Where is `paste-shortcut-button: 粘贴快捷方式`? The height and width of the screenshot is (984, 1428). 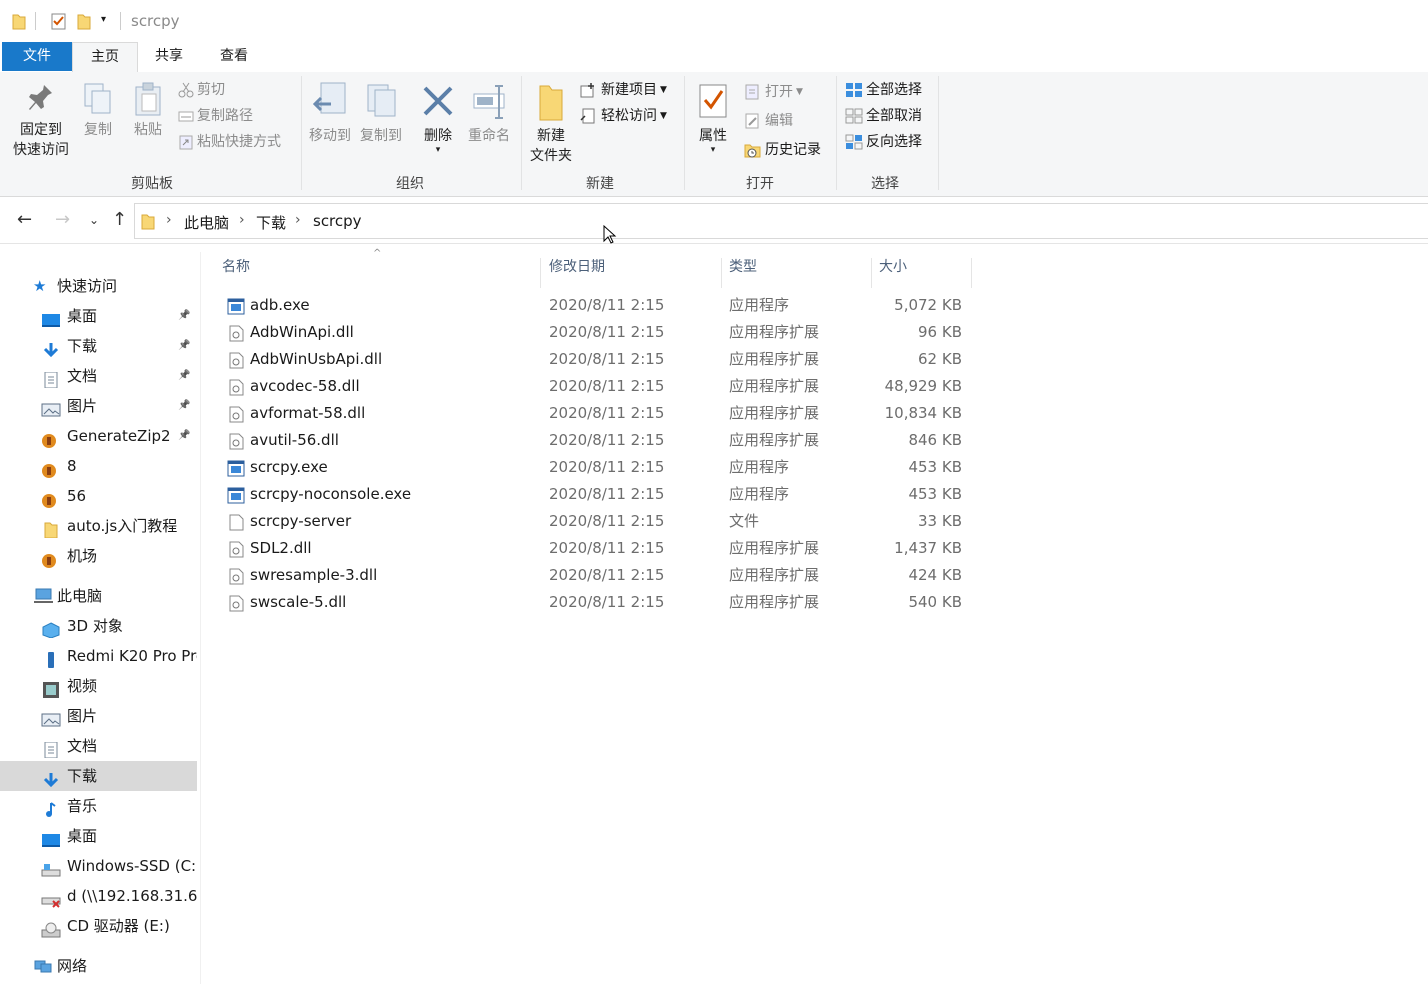 paste-shortcut-button: 粘贴快捷方式 is located at coordinates (229, 142).